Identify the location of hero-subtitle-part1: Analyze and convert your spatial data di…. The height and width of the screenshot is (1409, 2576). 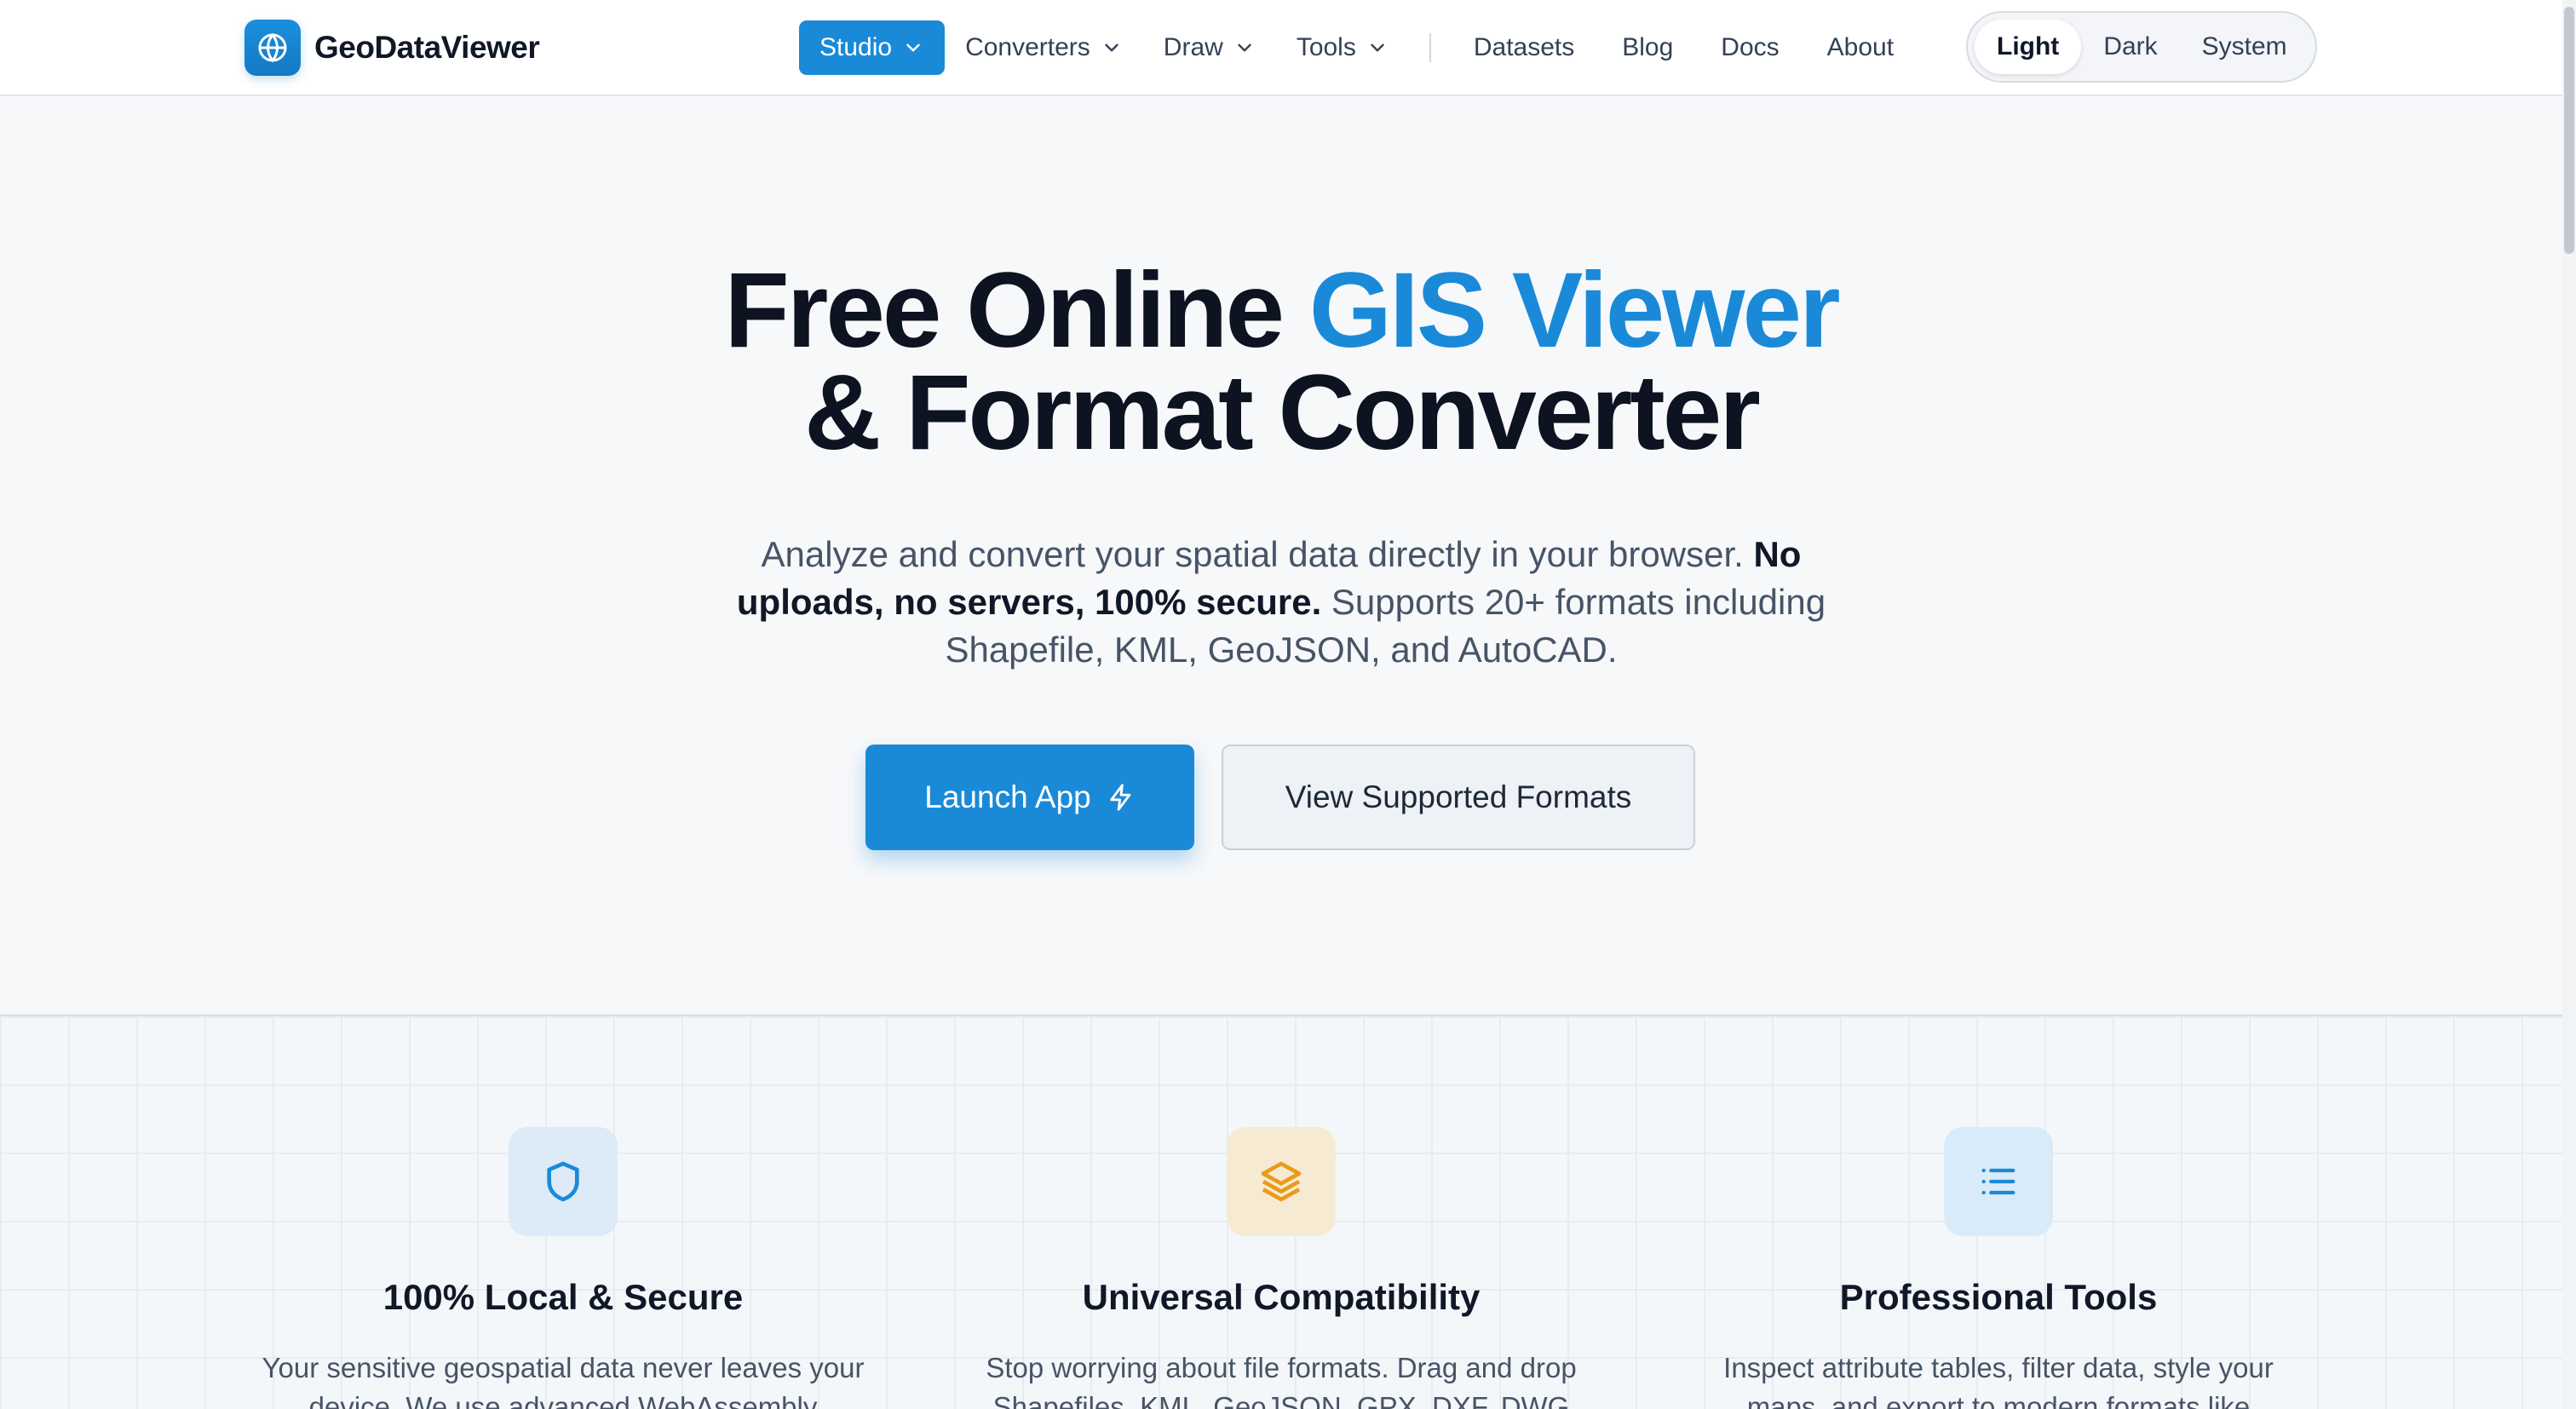
(1258, 554).